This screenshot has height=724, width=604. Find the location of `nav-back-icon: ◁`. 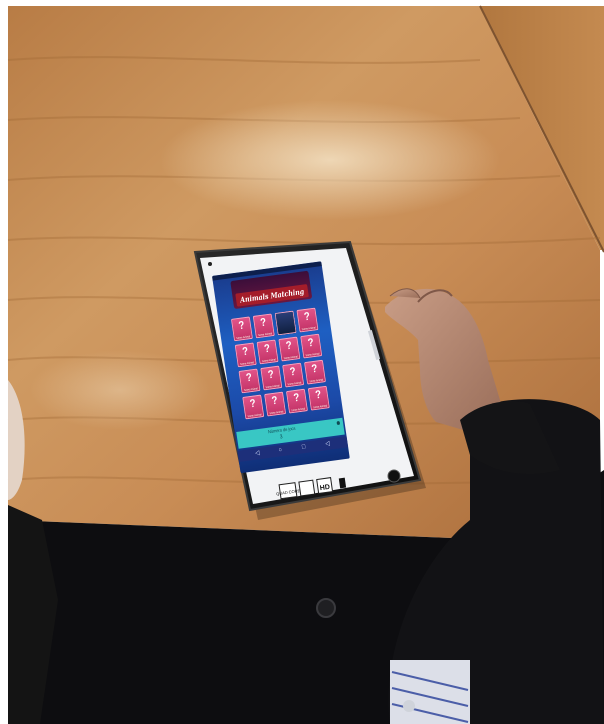

nav-back-icon: ◁ is located at coordinates (258, 454).